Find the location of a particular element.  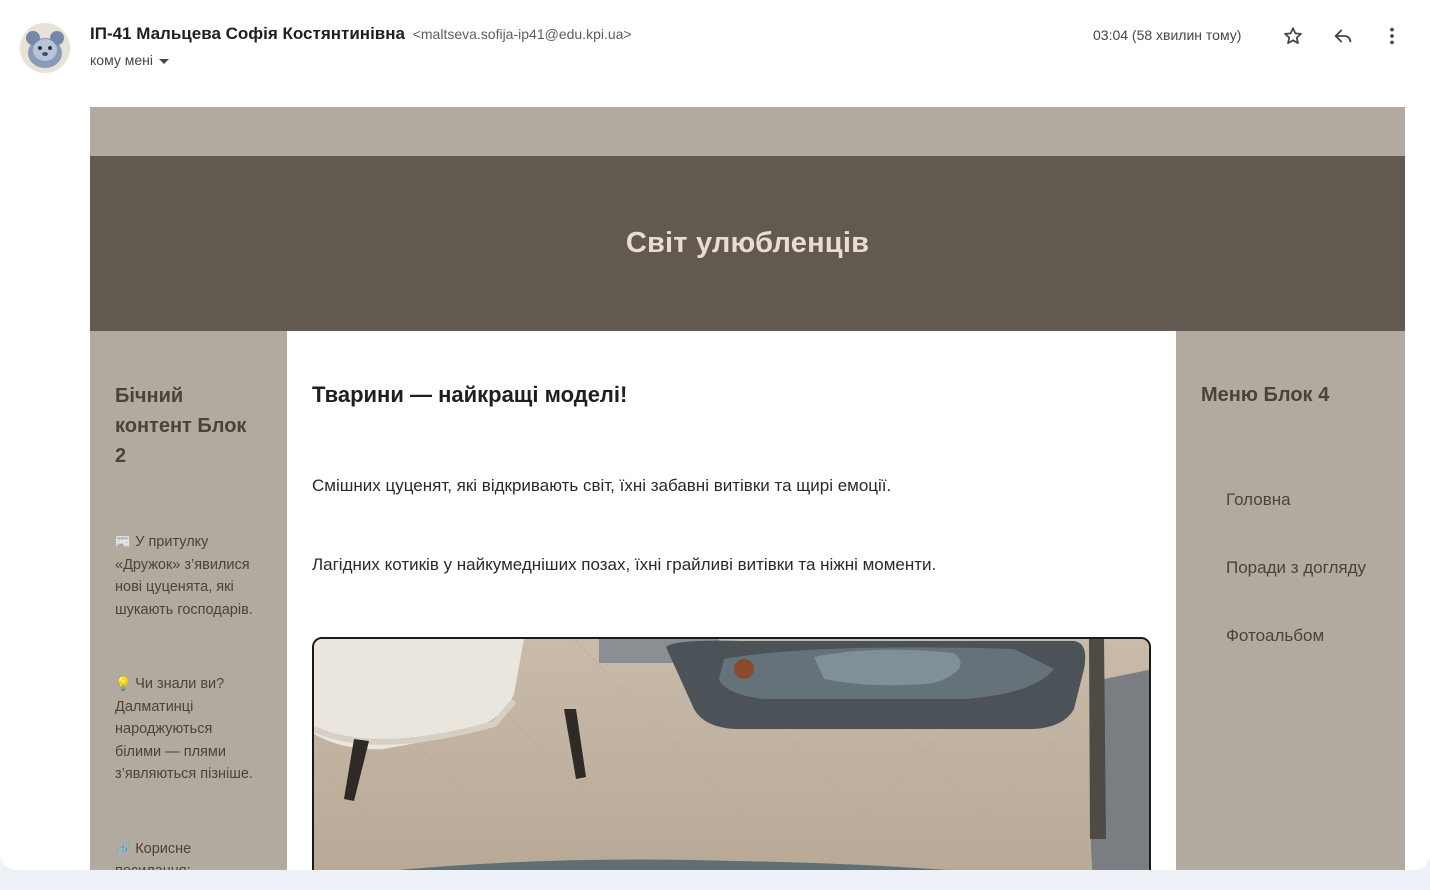

hero-title: Світ улюбленців is located at coordinates (747, 243).